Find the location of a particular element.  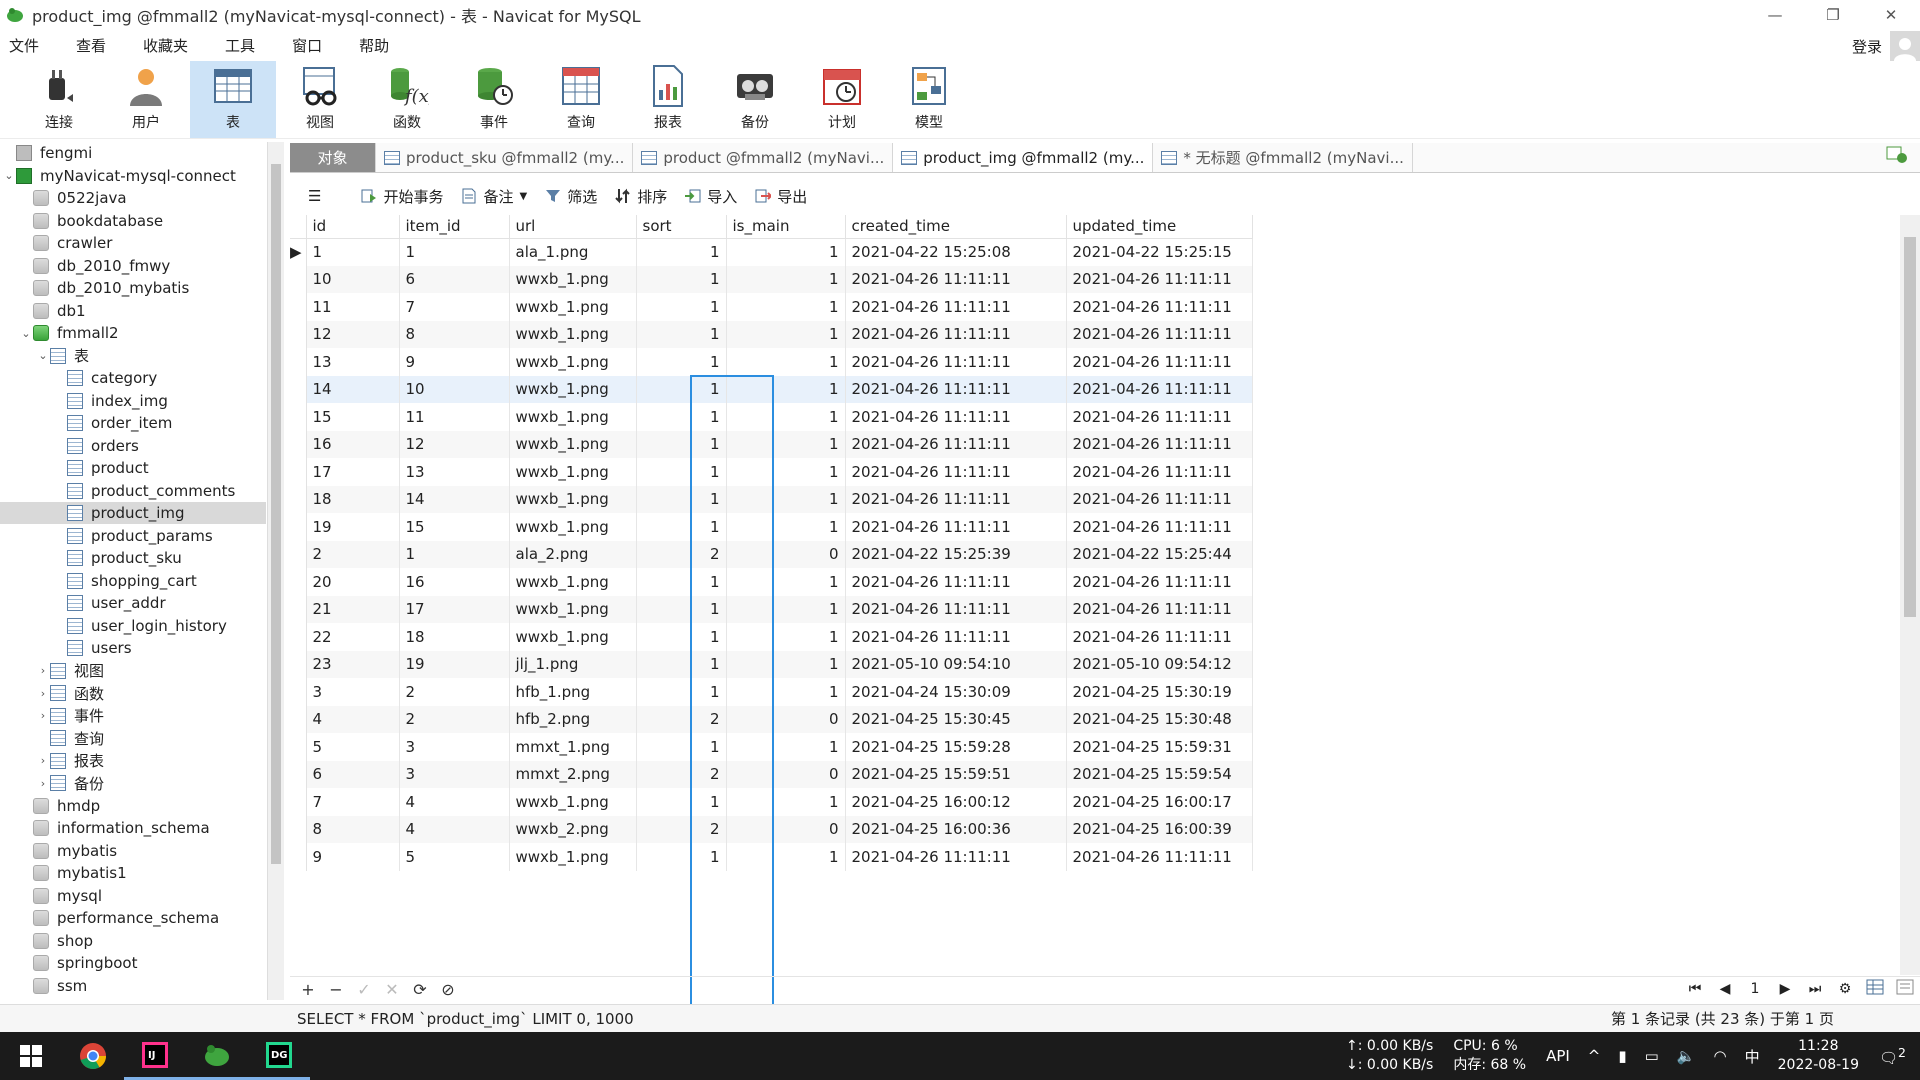

cell-item-id: 16 is located at coordinates (454, 582).